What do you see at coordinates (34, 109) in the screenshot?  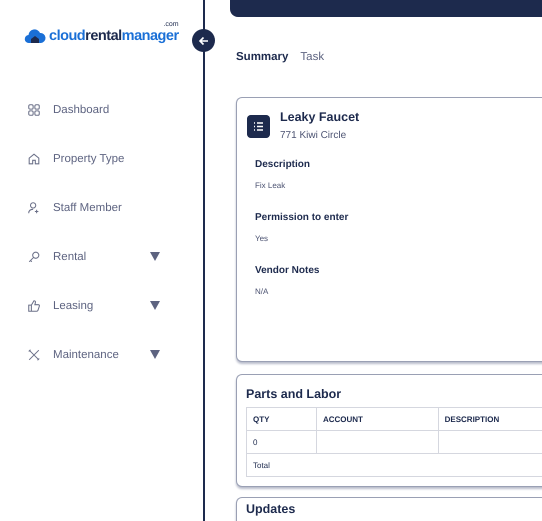 I see `grid-icon` at bounding box center [34, 109].